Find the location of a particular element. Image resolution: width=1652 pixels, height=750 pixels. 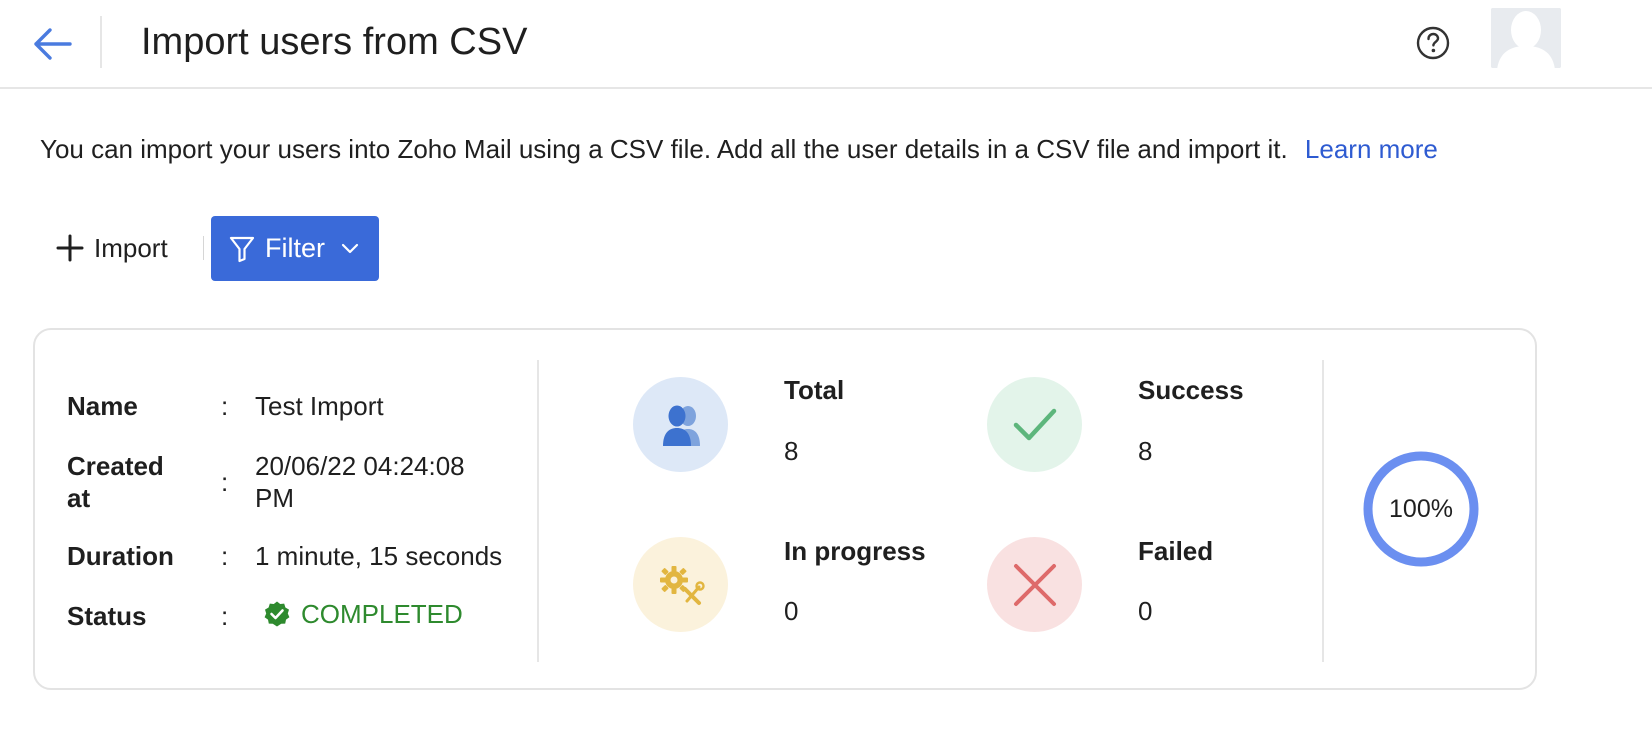

learn-more-link: Learn more is located at coordinates (1371, 149).